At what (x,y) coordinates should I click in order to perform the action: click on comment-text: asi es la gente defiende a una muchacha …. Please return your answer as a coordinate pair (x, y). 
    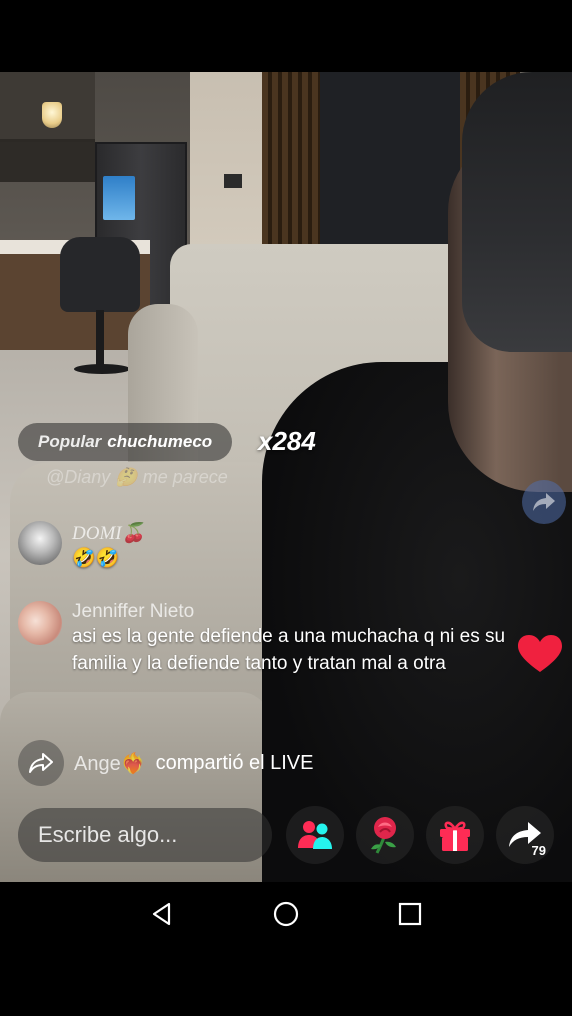
    Looking at the image, I should click on (289, 650).